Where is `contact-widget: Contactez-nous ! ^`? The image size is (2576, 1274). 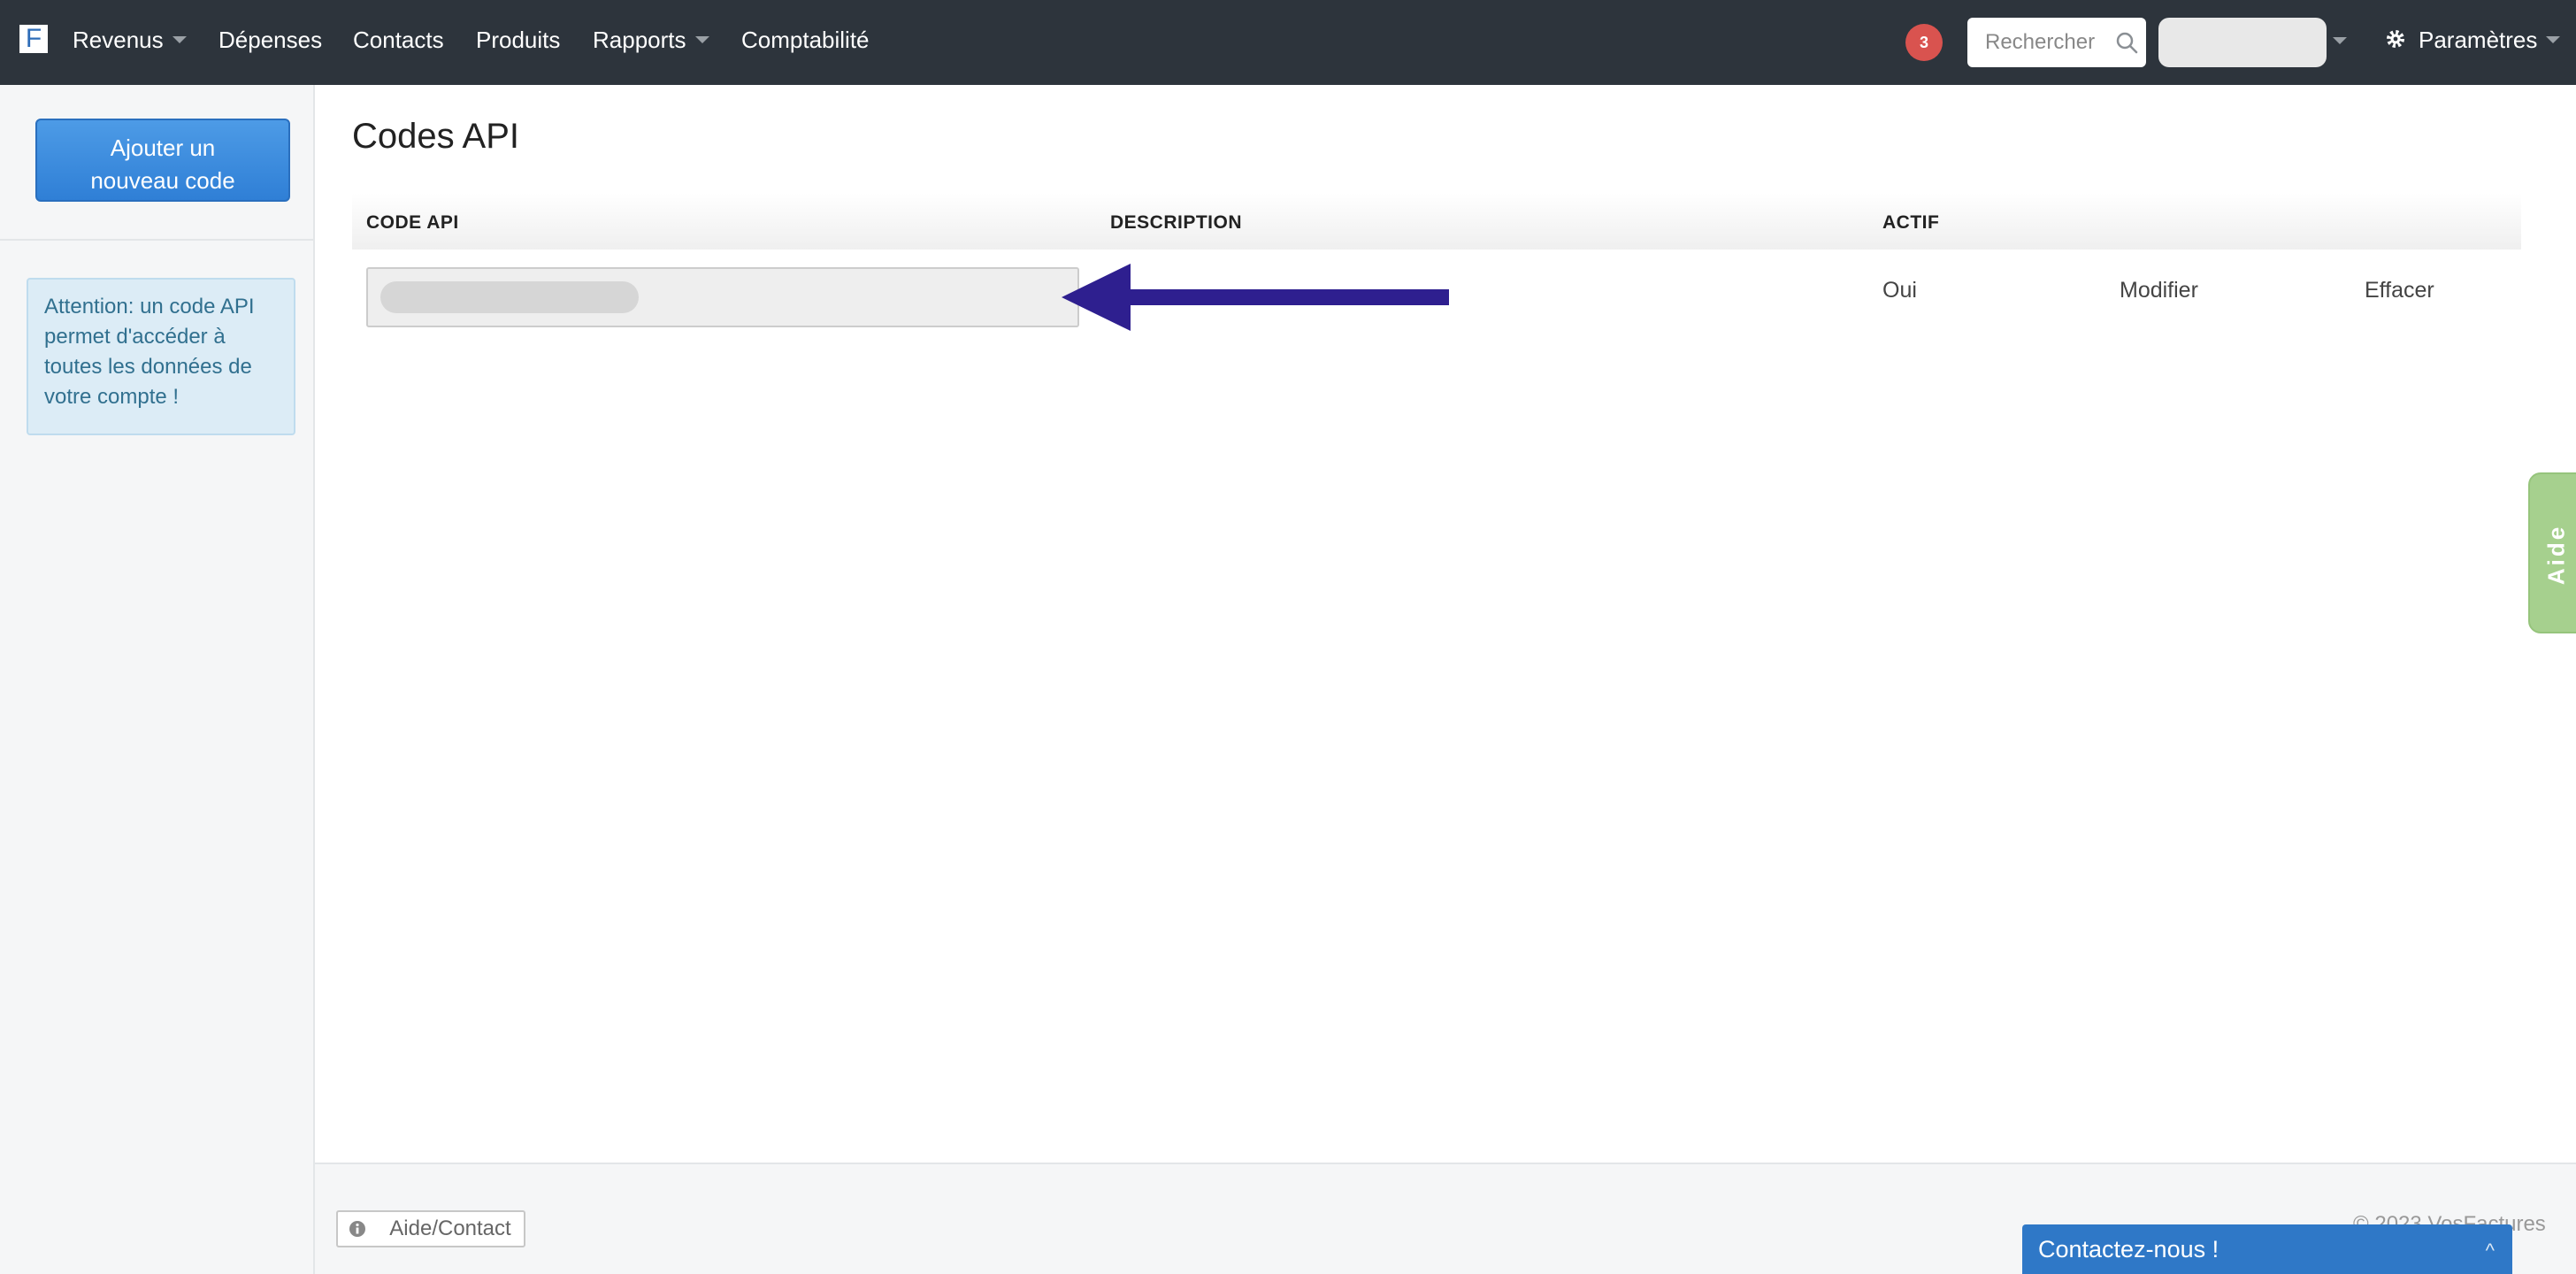
contact-widget: Contactez-nous ! ^ is located at coordinates (2267, 1249).